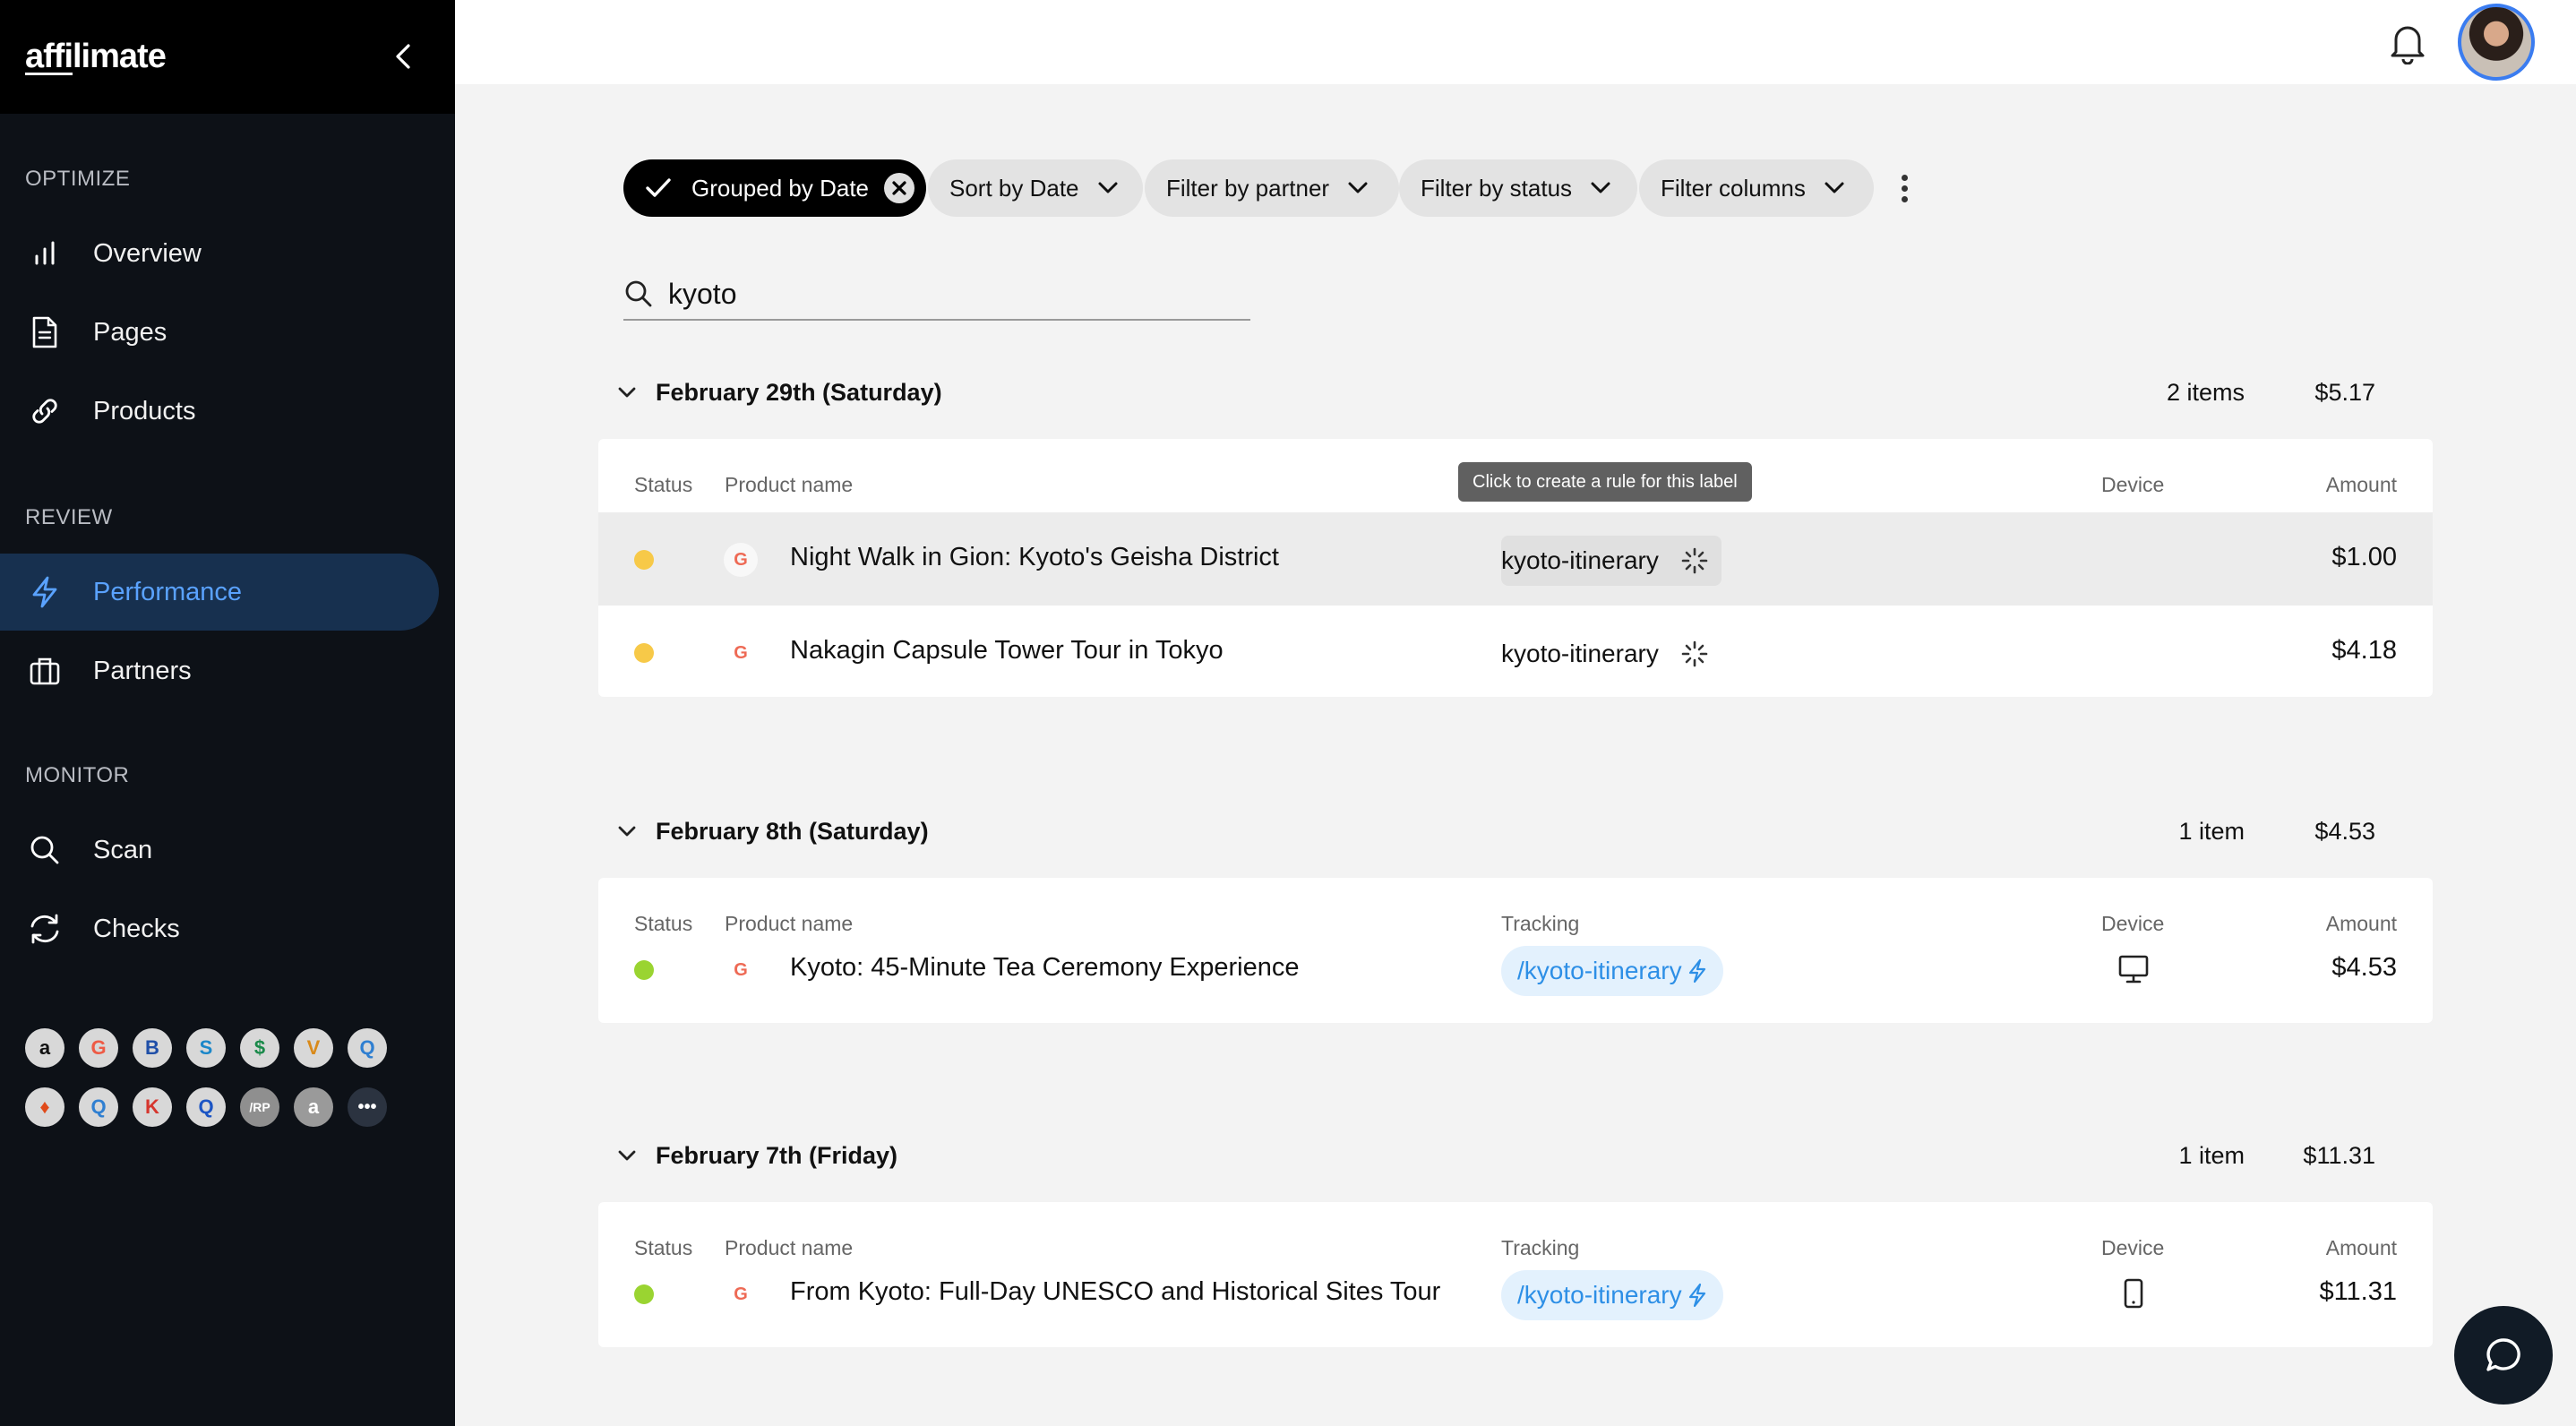  I want to click on partner-logo-icon: $, so click(259, 1048).